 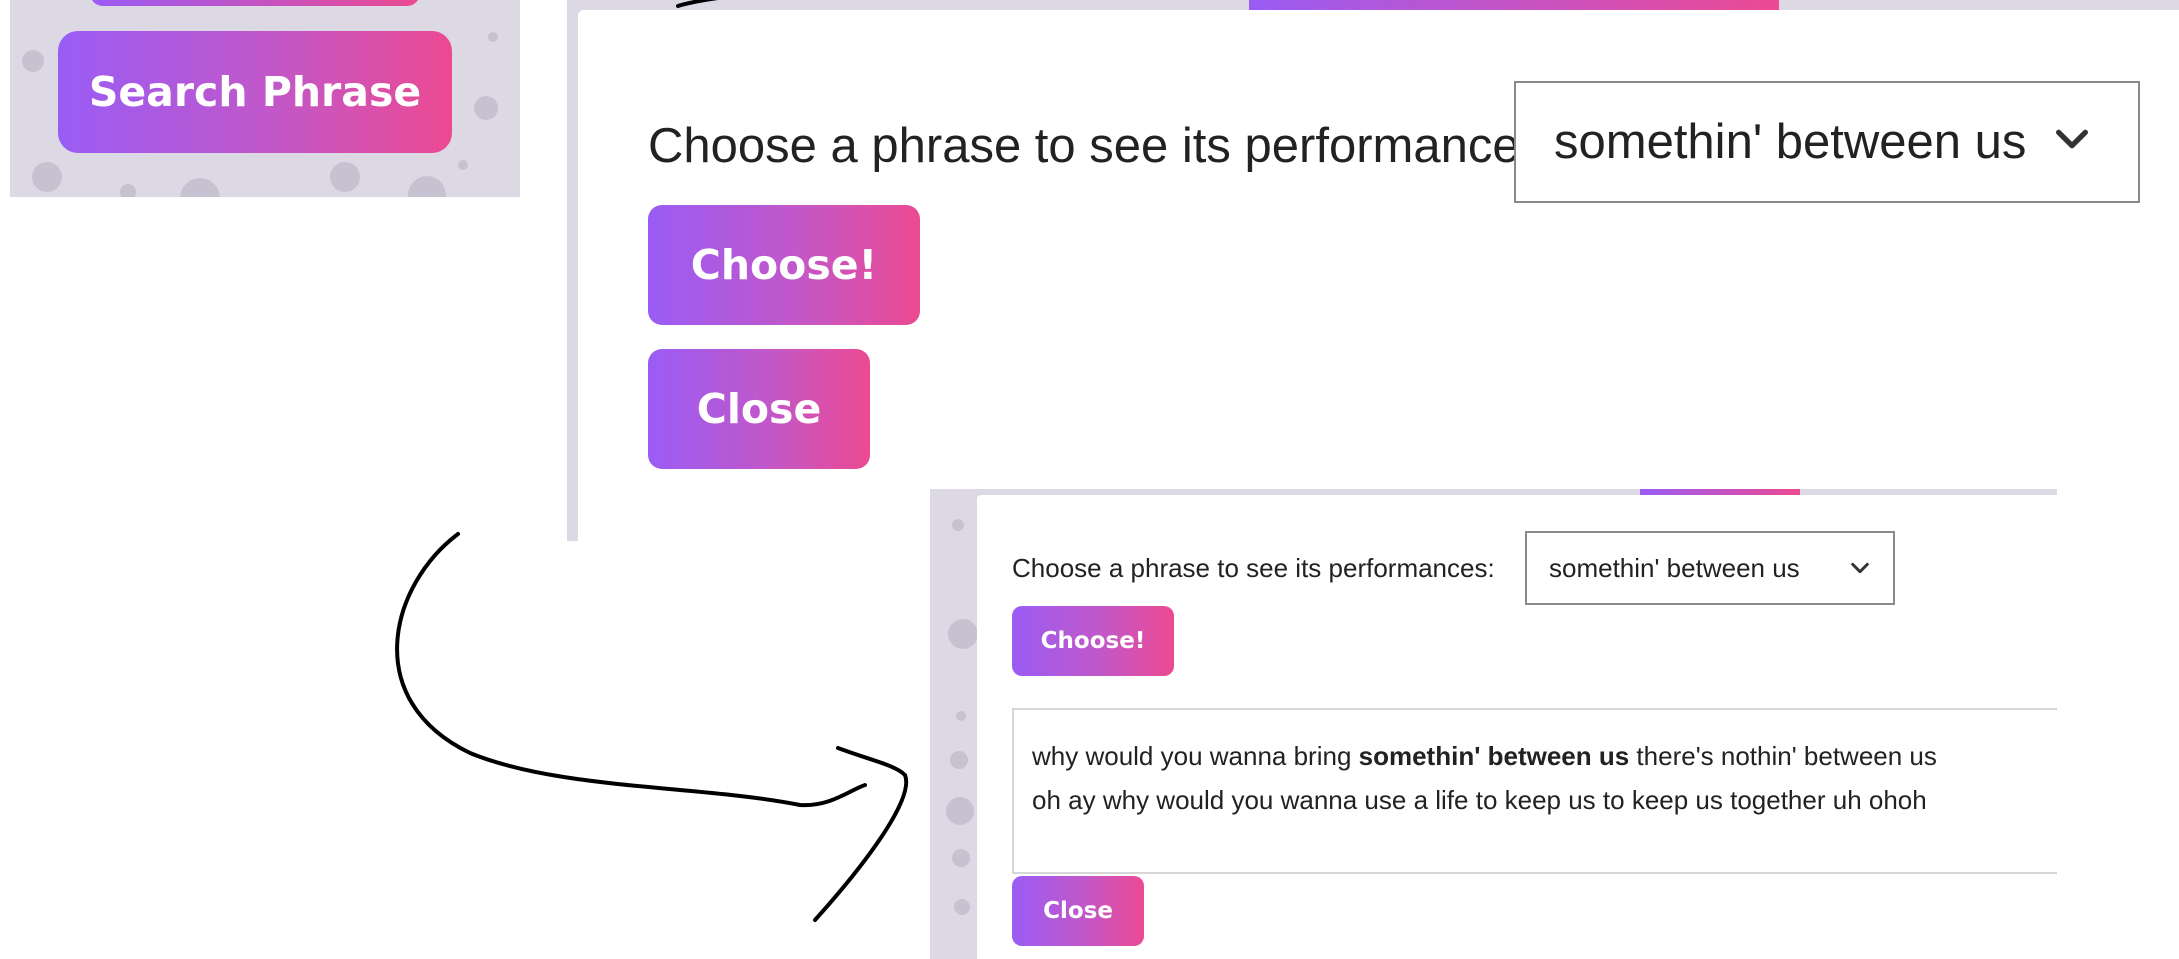 What do you see at coordinates (1514, 5) in the screenshot?
I see `button-behind-edge` at bounding box center [1514, 5].